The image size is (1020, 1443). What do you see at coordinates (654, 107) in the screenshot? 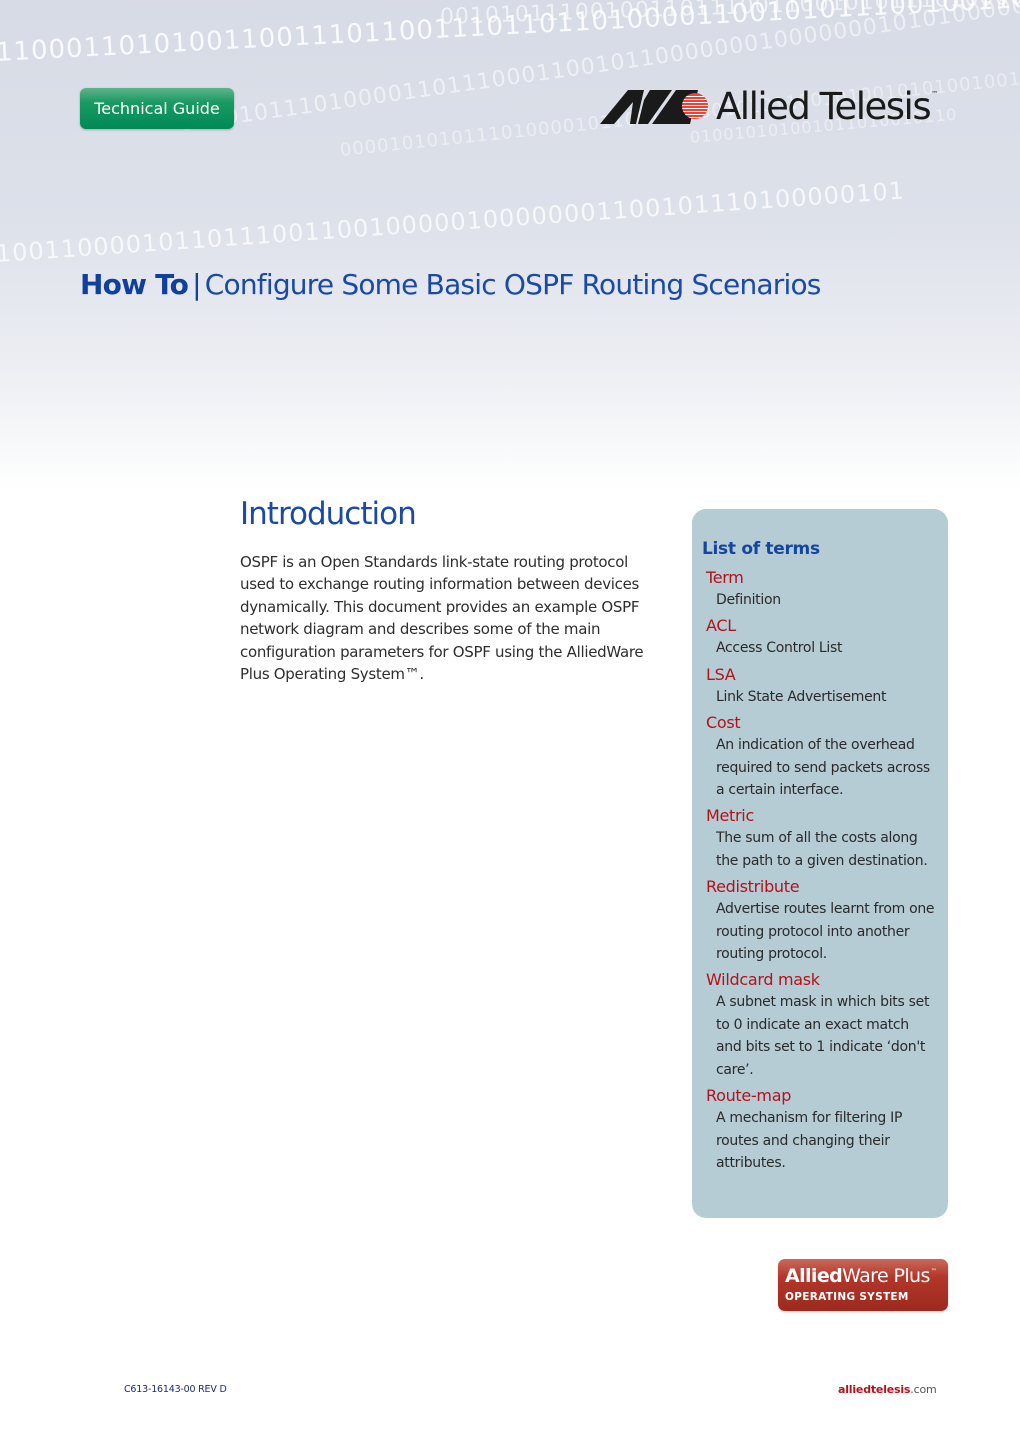
I see `allied-telesis-logo-icon` at bounding box center [654, 107].